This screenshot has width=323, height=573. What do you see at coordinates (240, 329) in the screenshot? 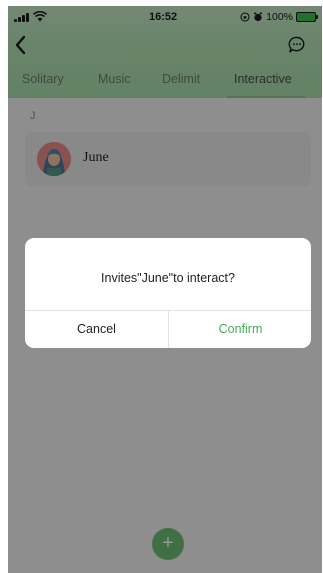
I see `confirm-button: Confirm` at bounding box center [240, 329].